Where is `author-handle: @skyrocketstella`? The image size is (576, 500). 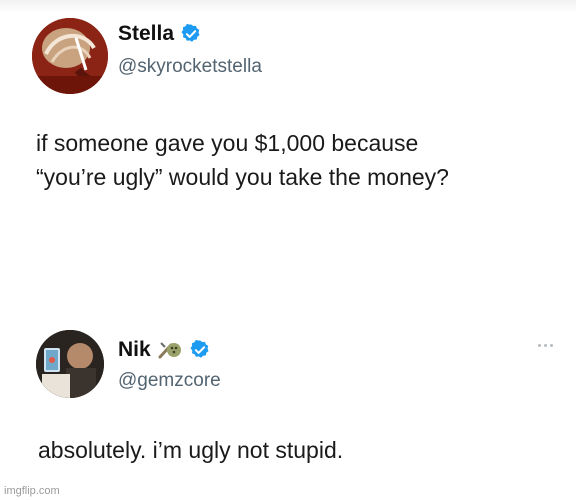 author-handle: @skyrocketstella is located at coordinates (190, 67).